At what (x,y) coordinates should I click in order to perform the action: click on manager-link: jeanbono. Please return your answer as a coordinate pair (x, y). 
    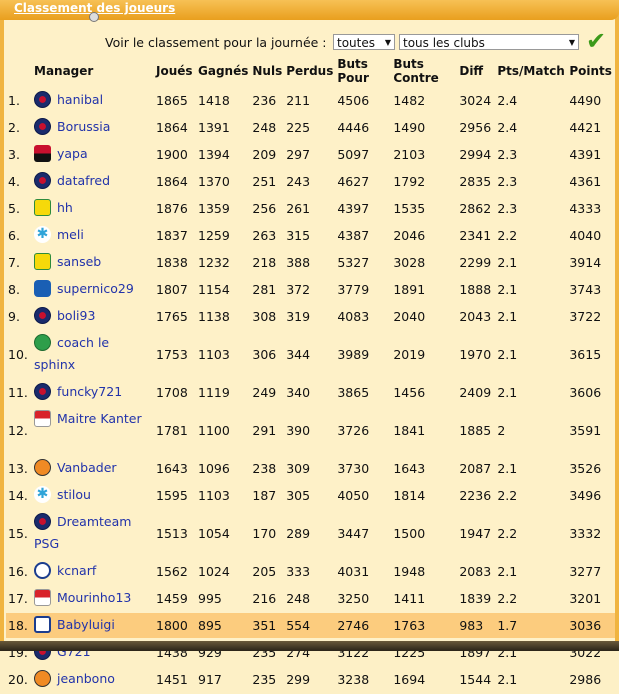
    Looking at the image, I should click on (86, 678).